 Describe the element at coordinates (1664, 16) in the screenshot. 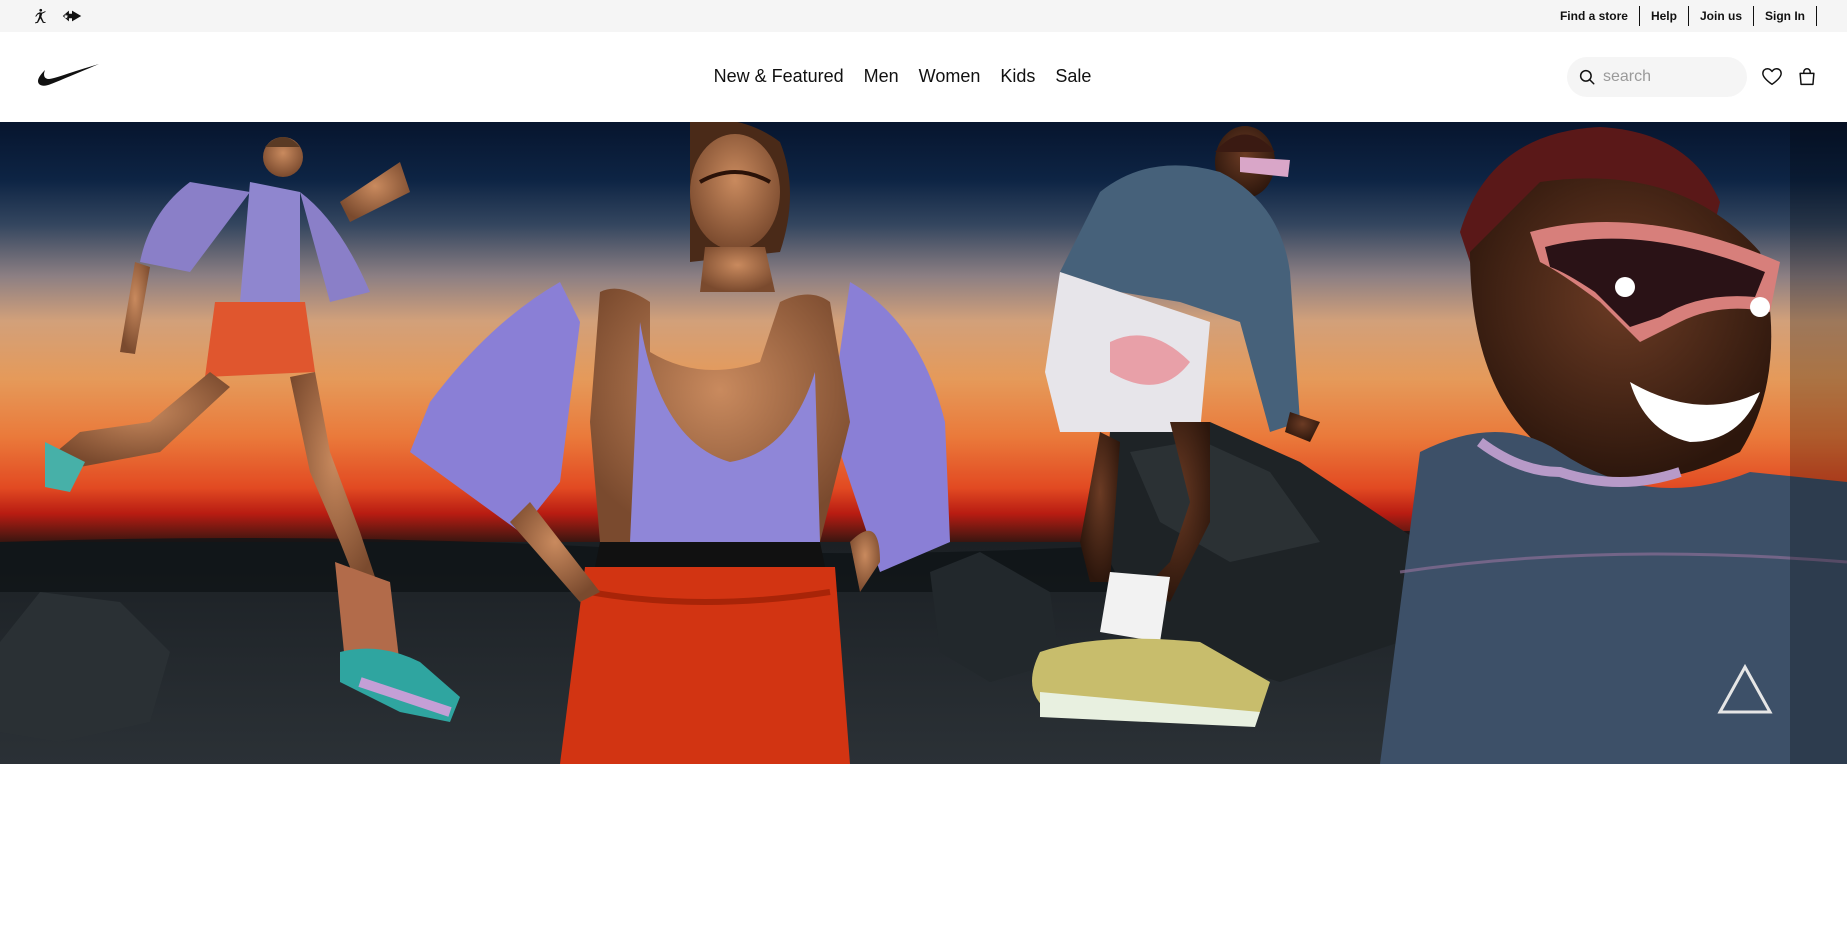

I see `help-link: Help` at that location.